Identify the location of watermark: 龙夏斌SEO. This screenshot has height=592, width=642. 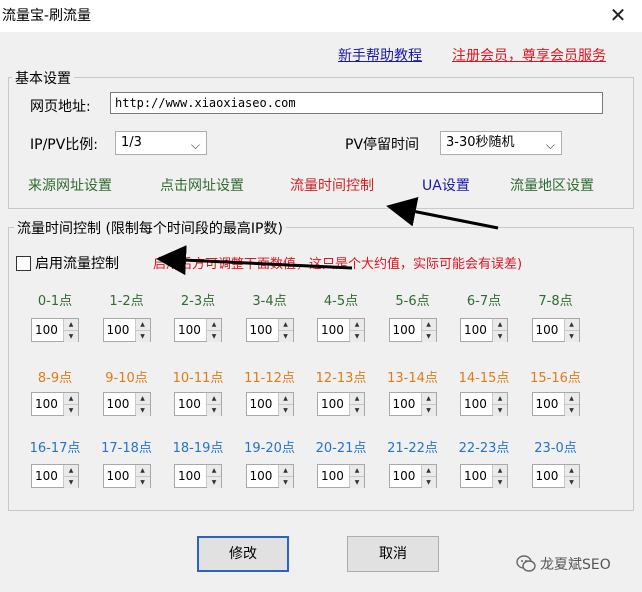
(563, 564).